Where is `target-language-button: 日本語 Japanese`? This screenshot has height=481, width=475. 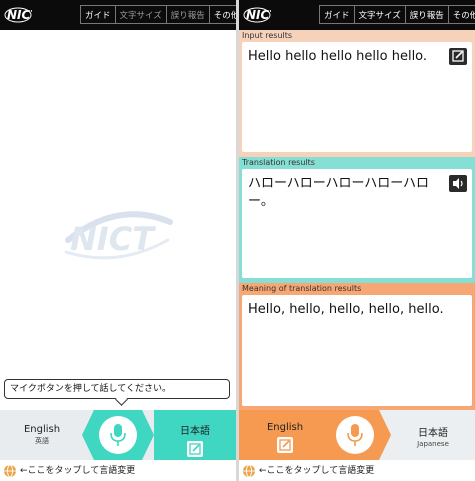
target-language-button: 日本語 Japanese is located at coordinates (433, 435).